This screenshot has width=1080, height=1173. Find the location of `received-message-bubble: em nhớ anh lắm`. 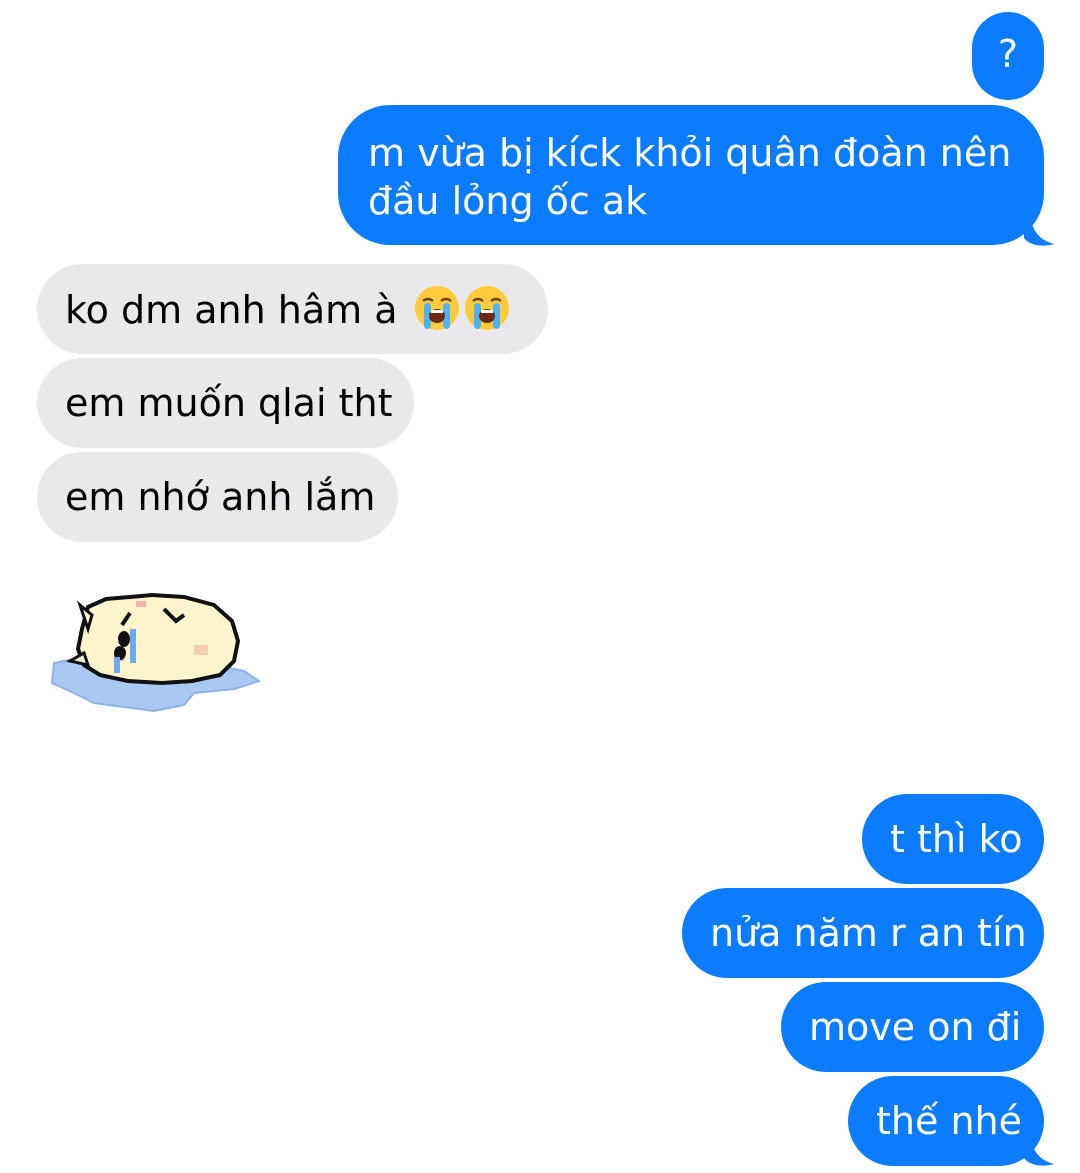

received-message-bubble: em nhớ anh lắm is located at coordinates (217, 497).